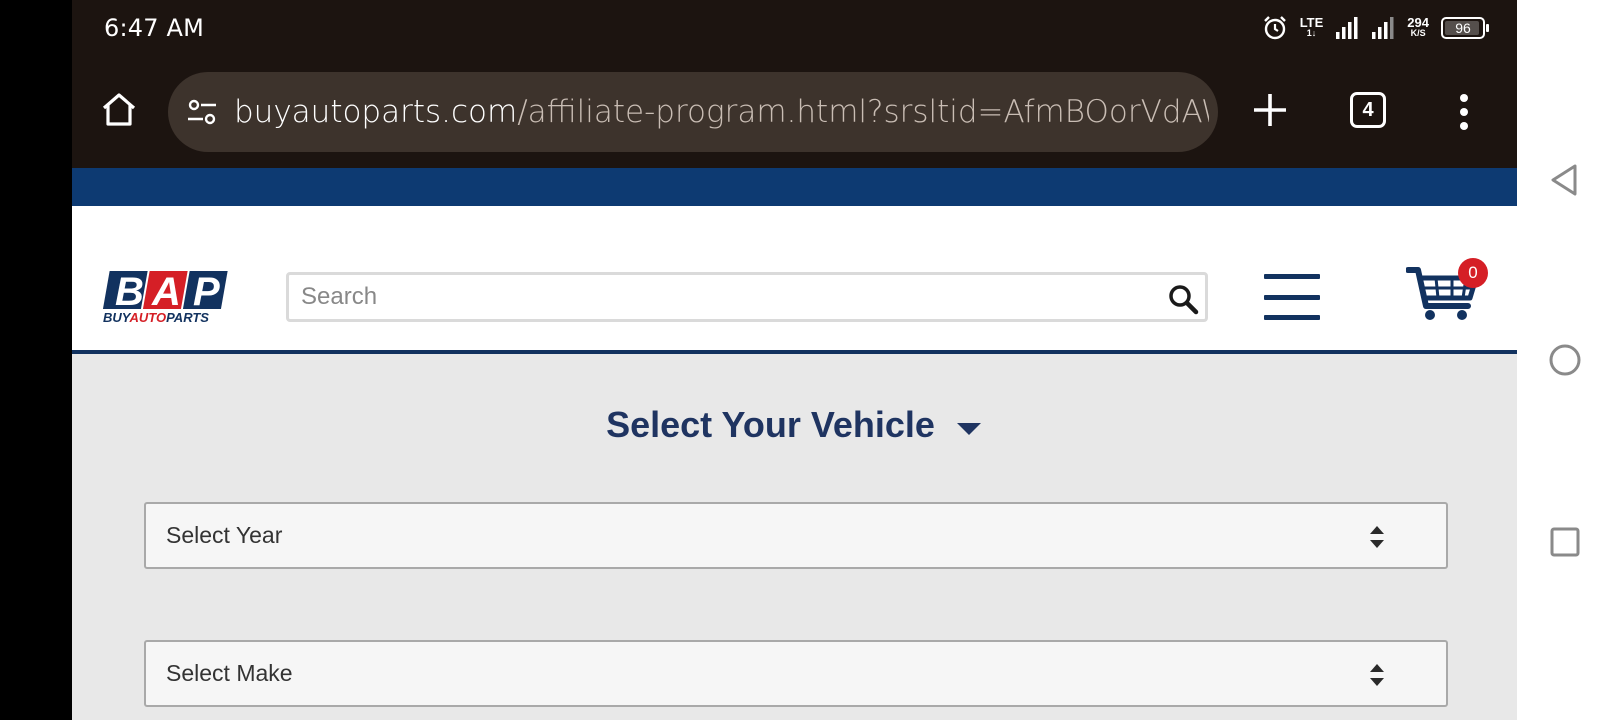 This screenshot has height=720, width=1612. I want to click on home-circle-icon, so click(1565, 360).